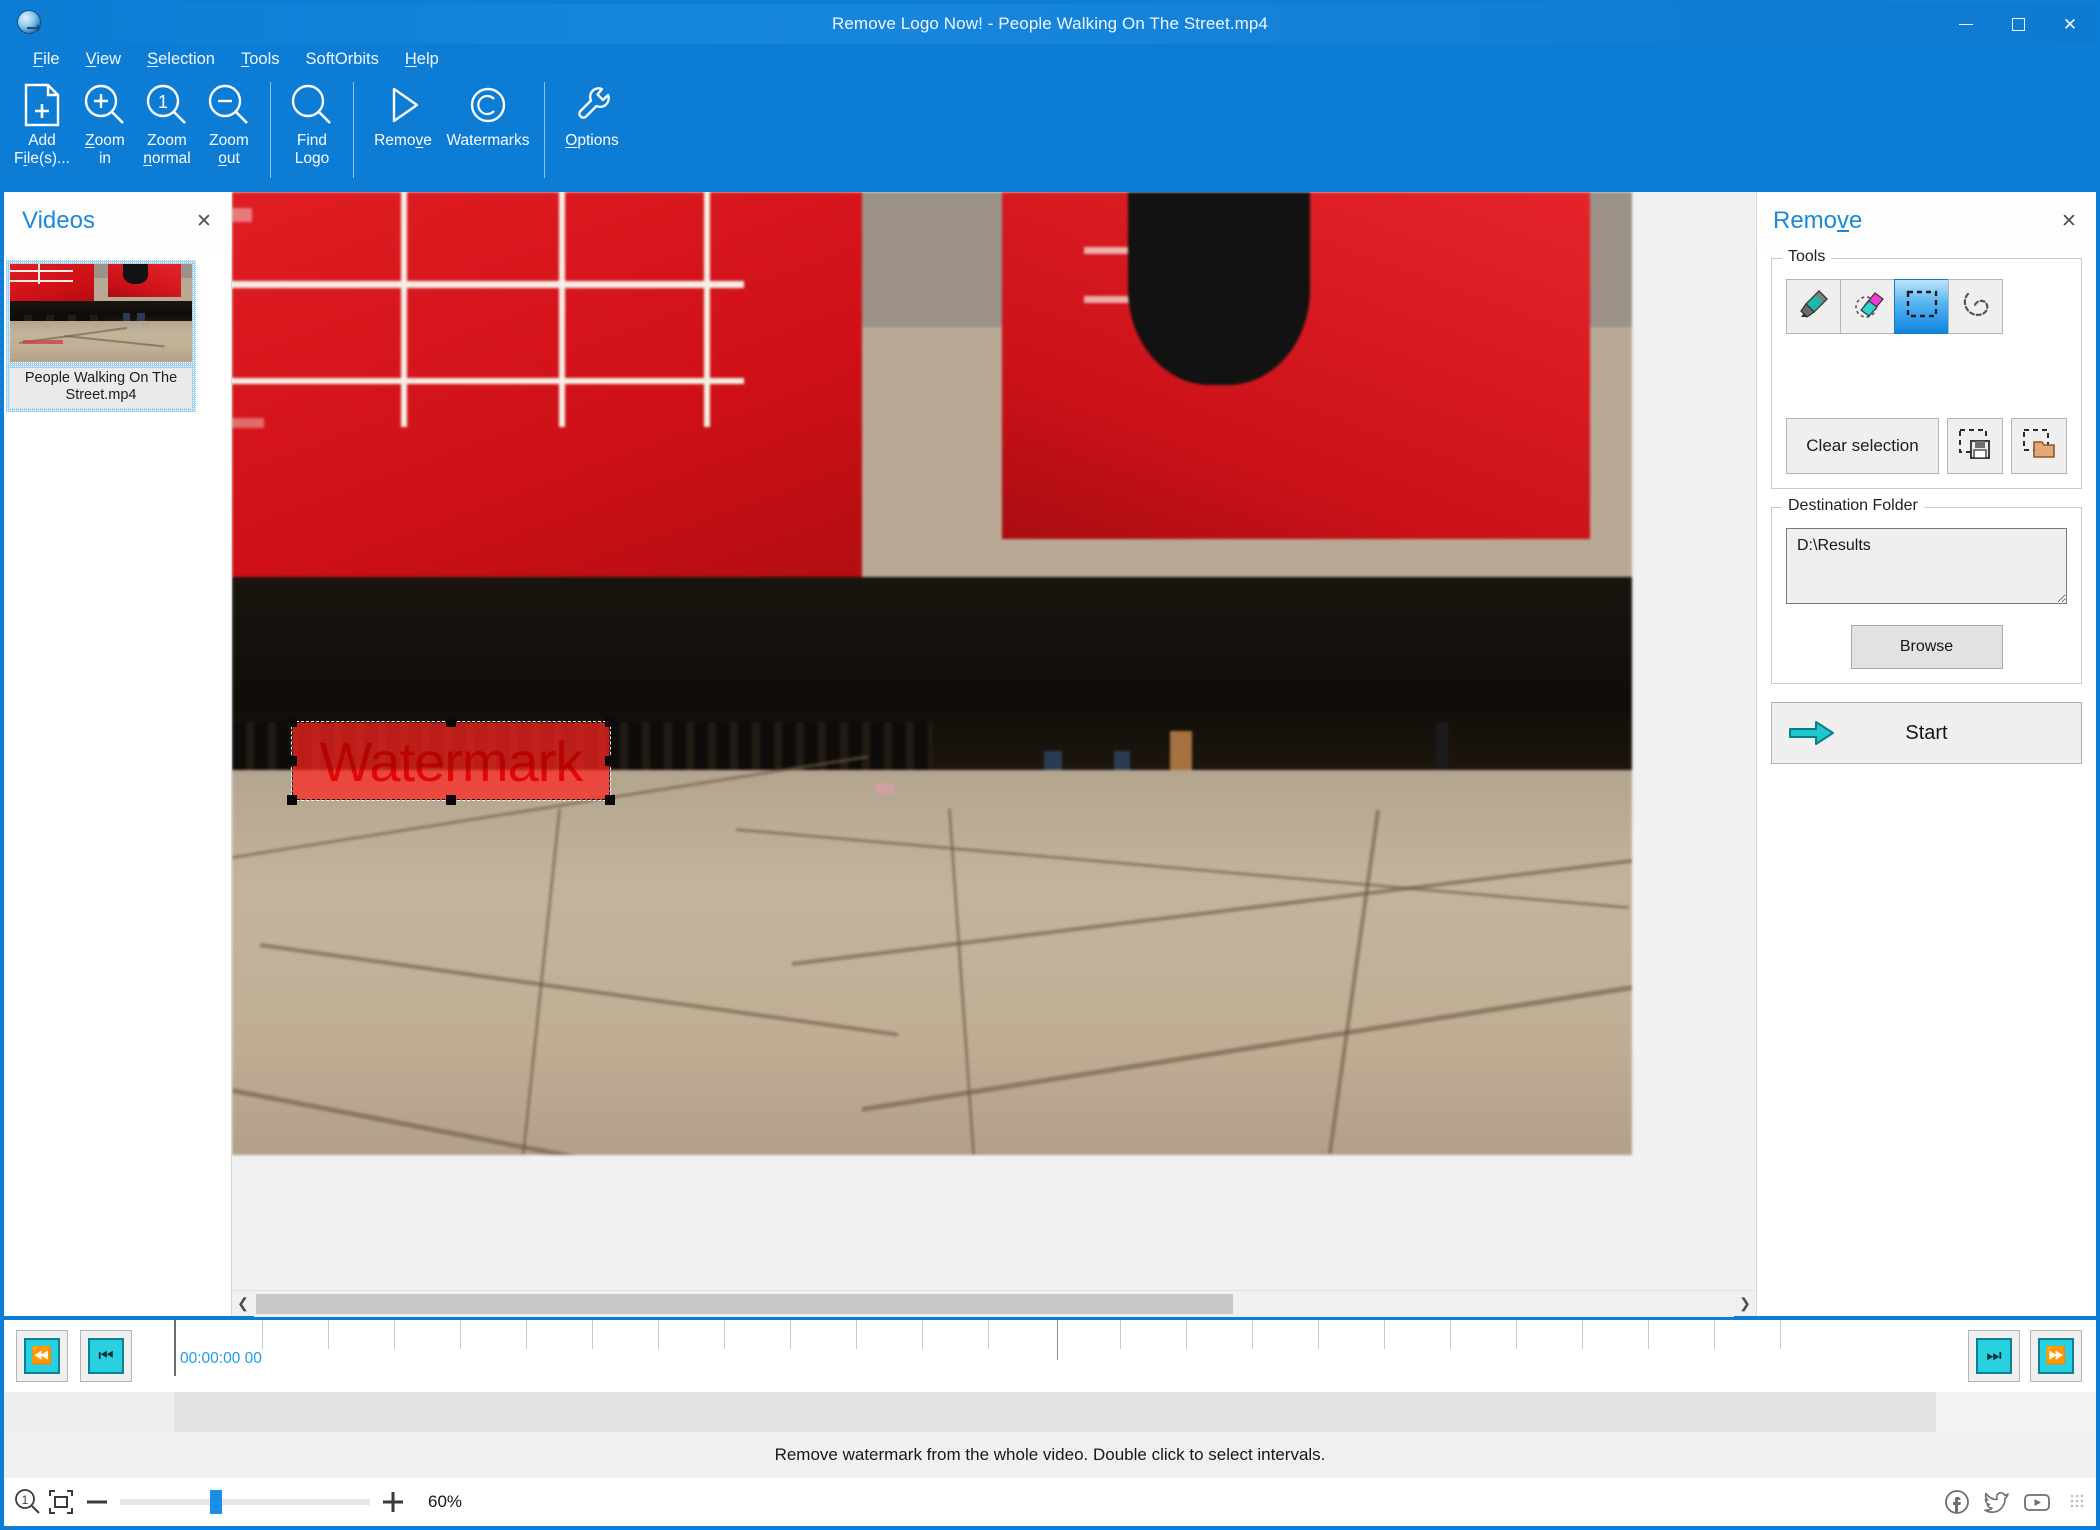 The image size is (2100, 1530). What do you see at coordinates (1926, 376) in the screenshot?
I see `tools-spacer` at bounding box center [1926, 376].